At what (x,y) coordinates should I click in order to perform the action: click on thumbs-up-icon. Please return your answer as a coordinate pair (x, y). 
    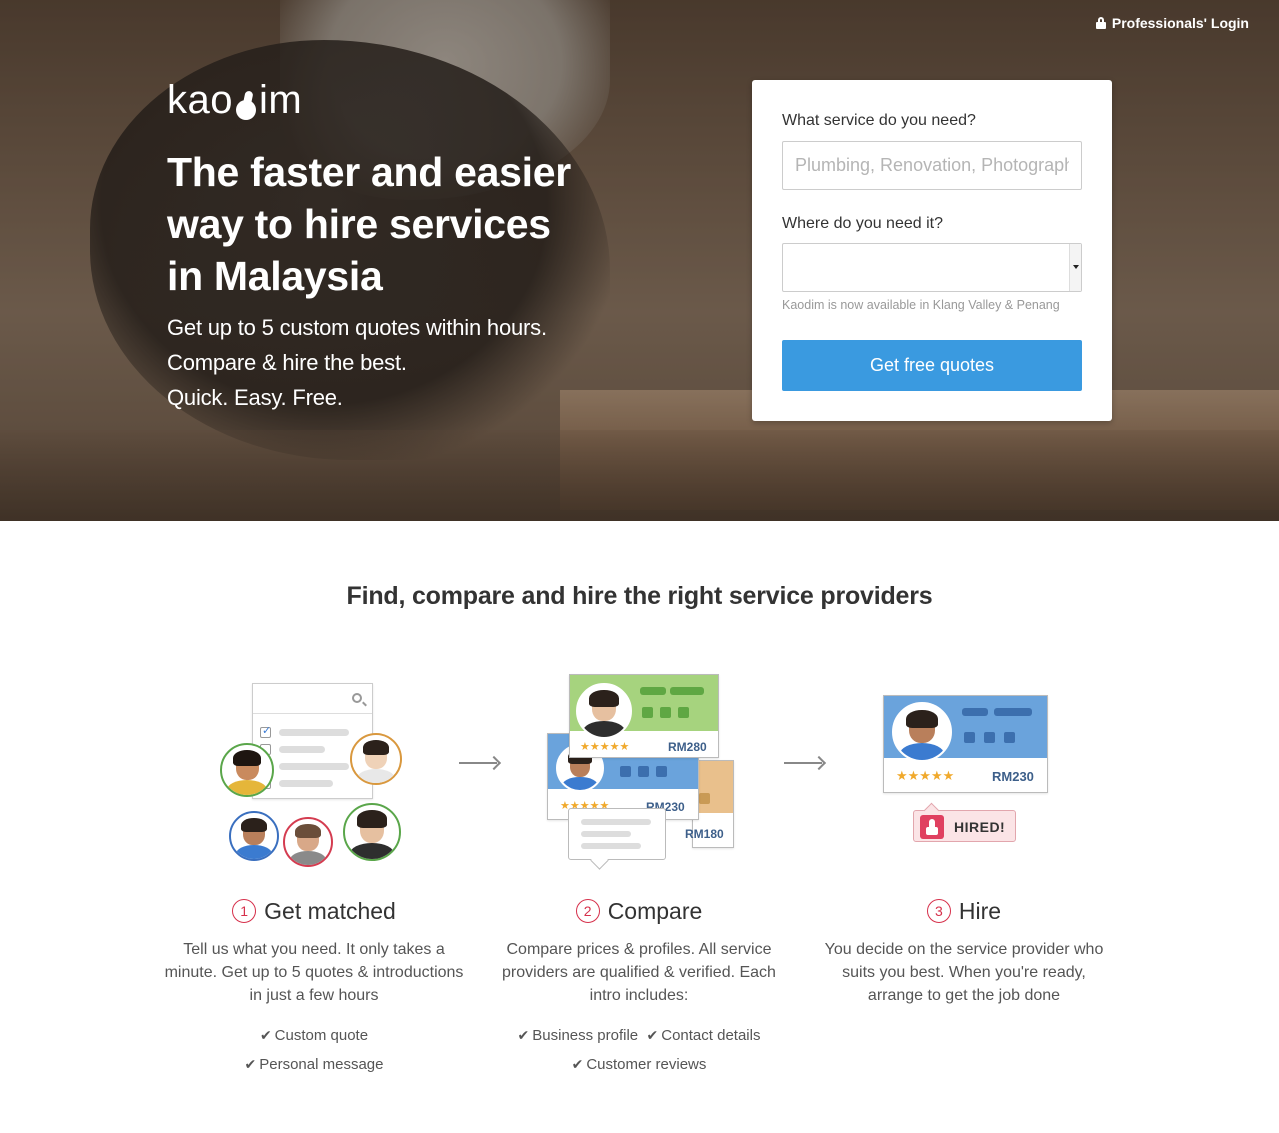
    Looking at the image, I should click on (932, 827).